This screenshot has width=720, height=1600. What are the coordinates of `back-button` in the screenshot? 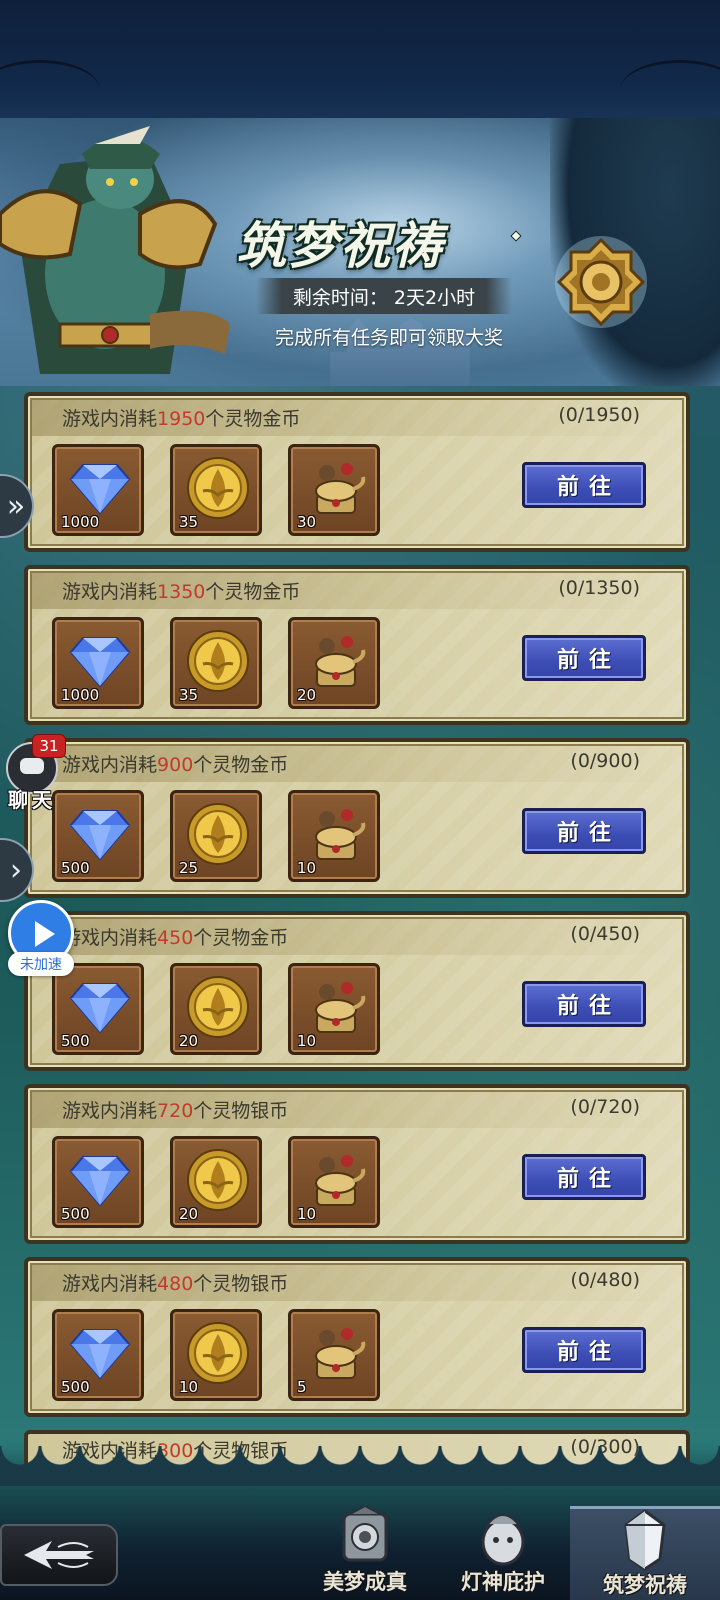 It's located at (59, 1555).